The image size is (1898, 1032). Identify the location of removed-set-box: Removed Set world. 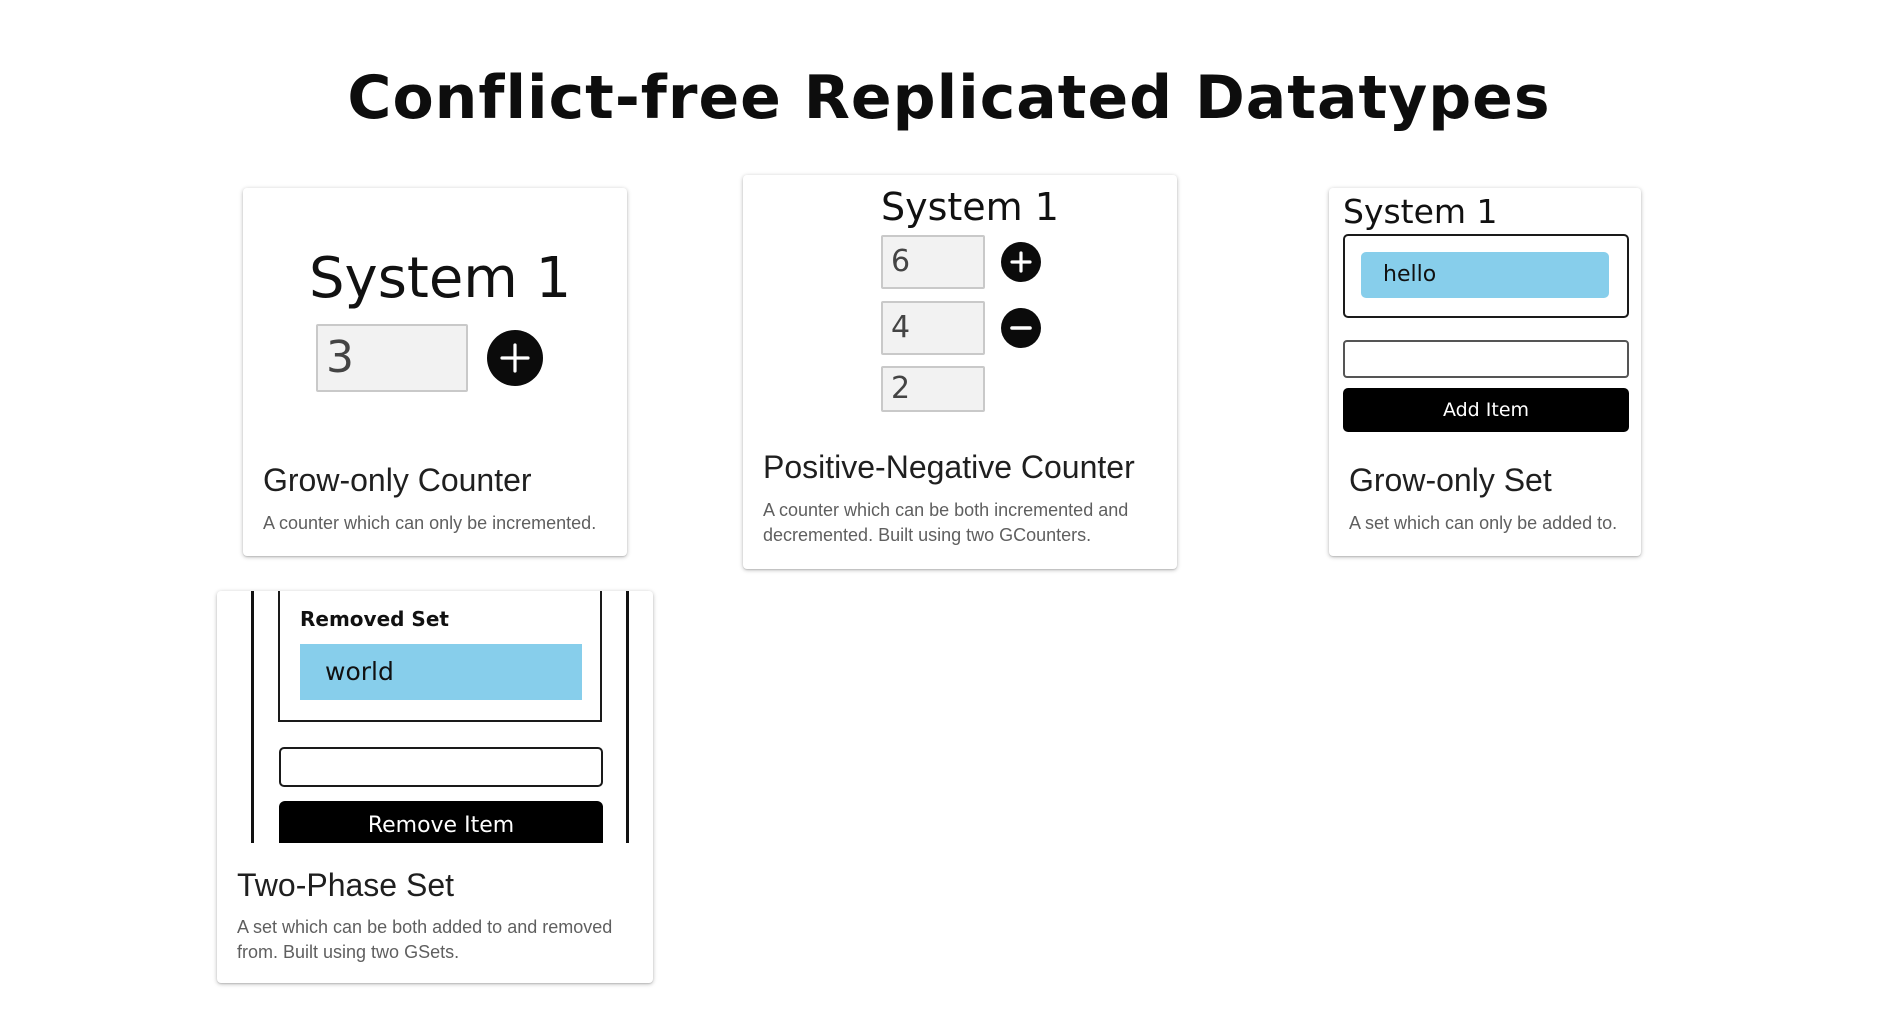
(440, 656).